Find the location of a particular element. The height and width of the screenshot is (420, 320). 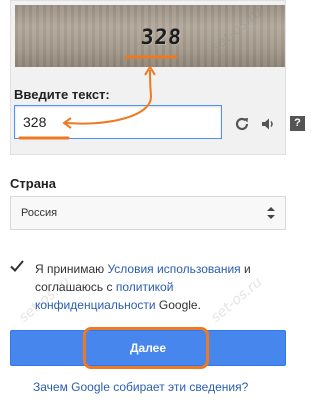

terms-prefix: Я принимаю is located at coordinates (71, 269).